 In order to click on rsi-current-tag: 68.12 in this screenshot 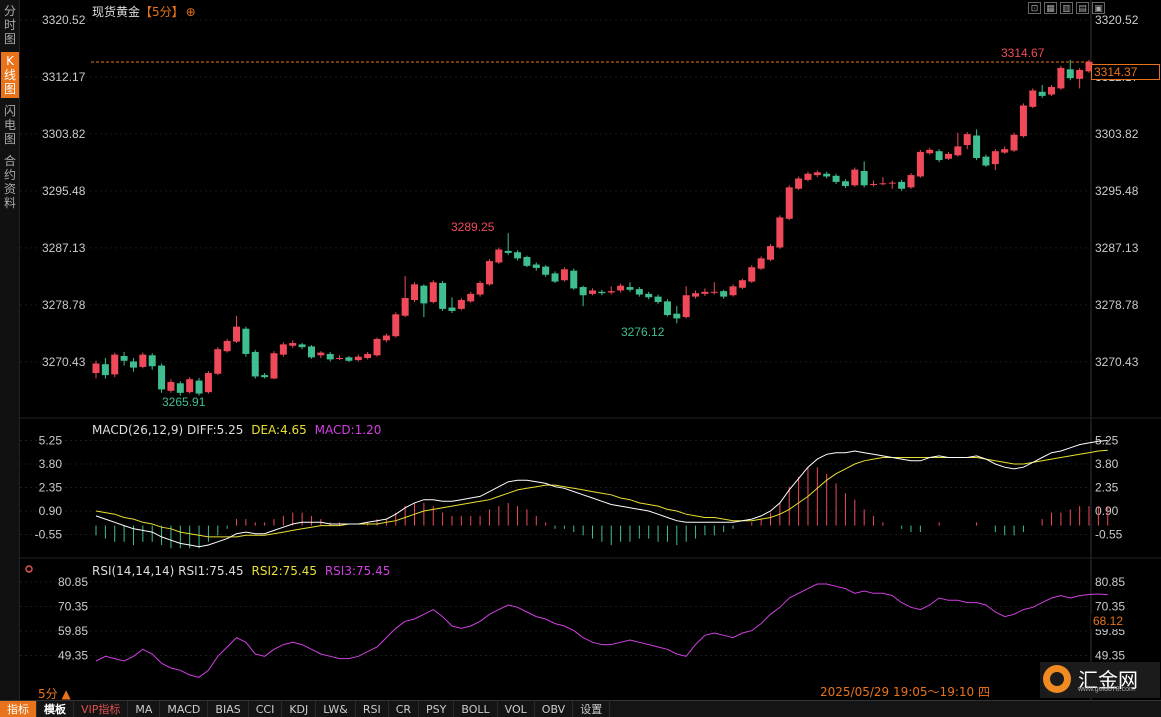, I will do `click(1125, 621)`.